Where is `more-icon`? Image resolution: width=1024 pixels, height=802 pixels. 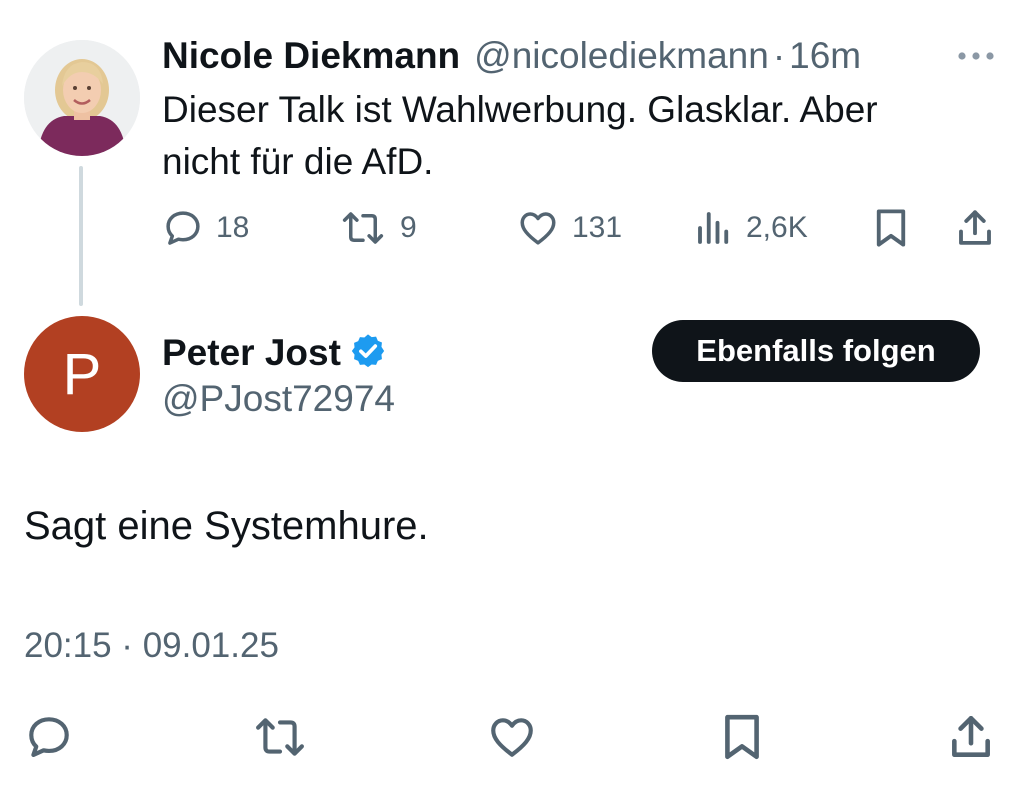
more-icon is located at coordinates (976, 56).